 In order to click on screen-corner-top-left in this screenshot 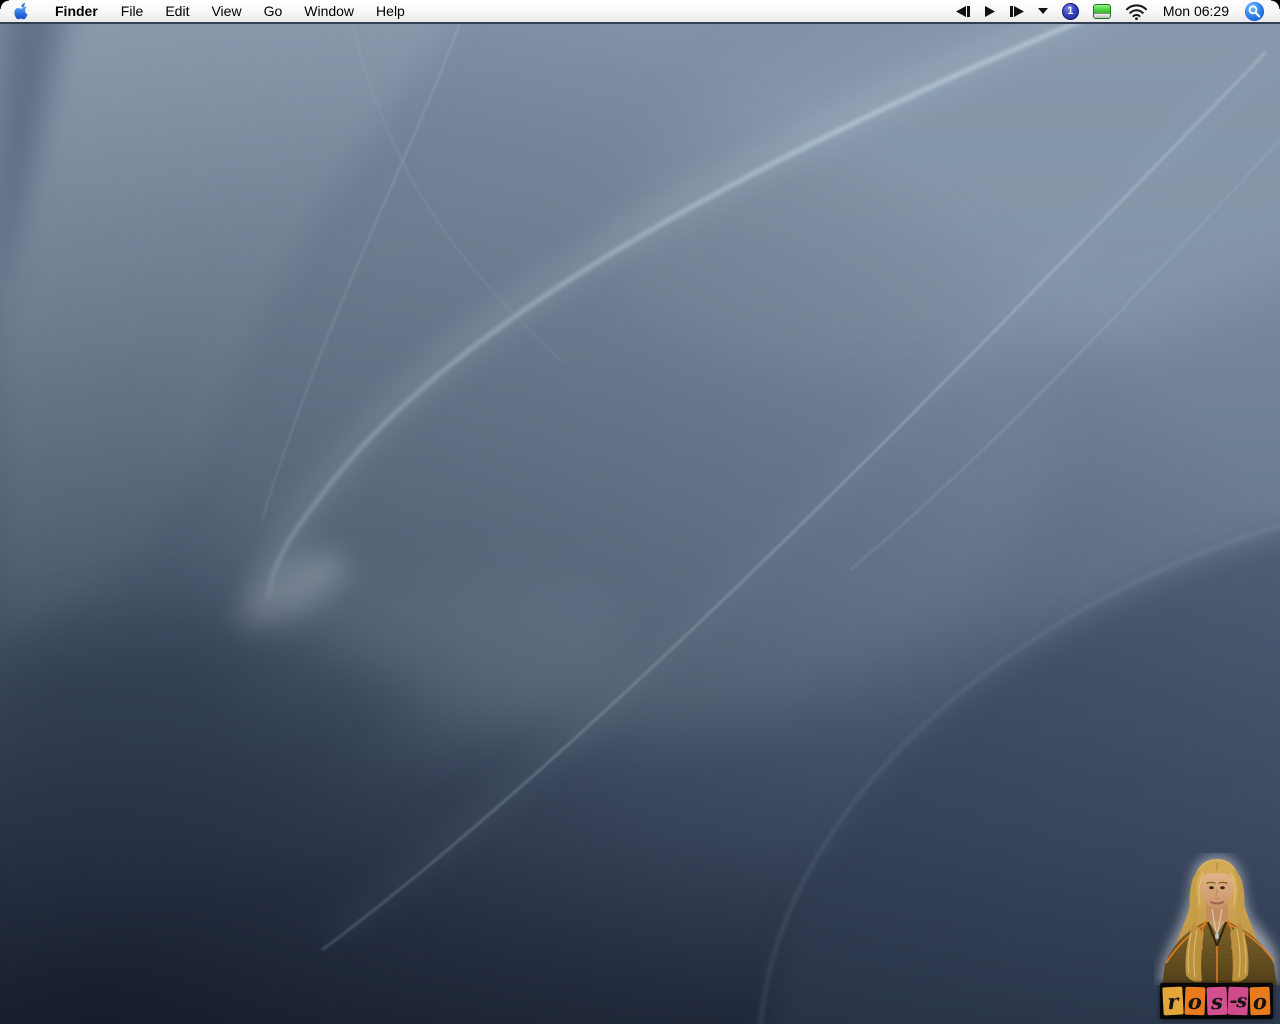, I will do `click(4, 4)`.